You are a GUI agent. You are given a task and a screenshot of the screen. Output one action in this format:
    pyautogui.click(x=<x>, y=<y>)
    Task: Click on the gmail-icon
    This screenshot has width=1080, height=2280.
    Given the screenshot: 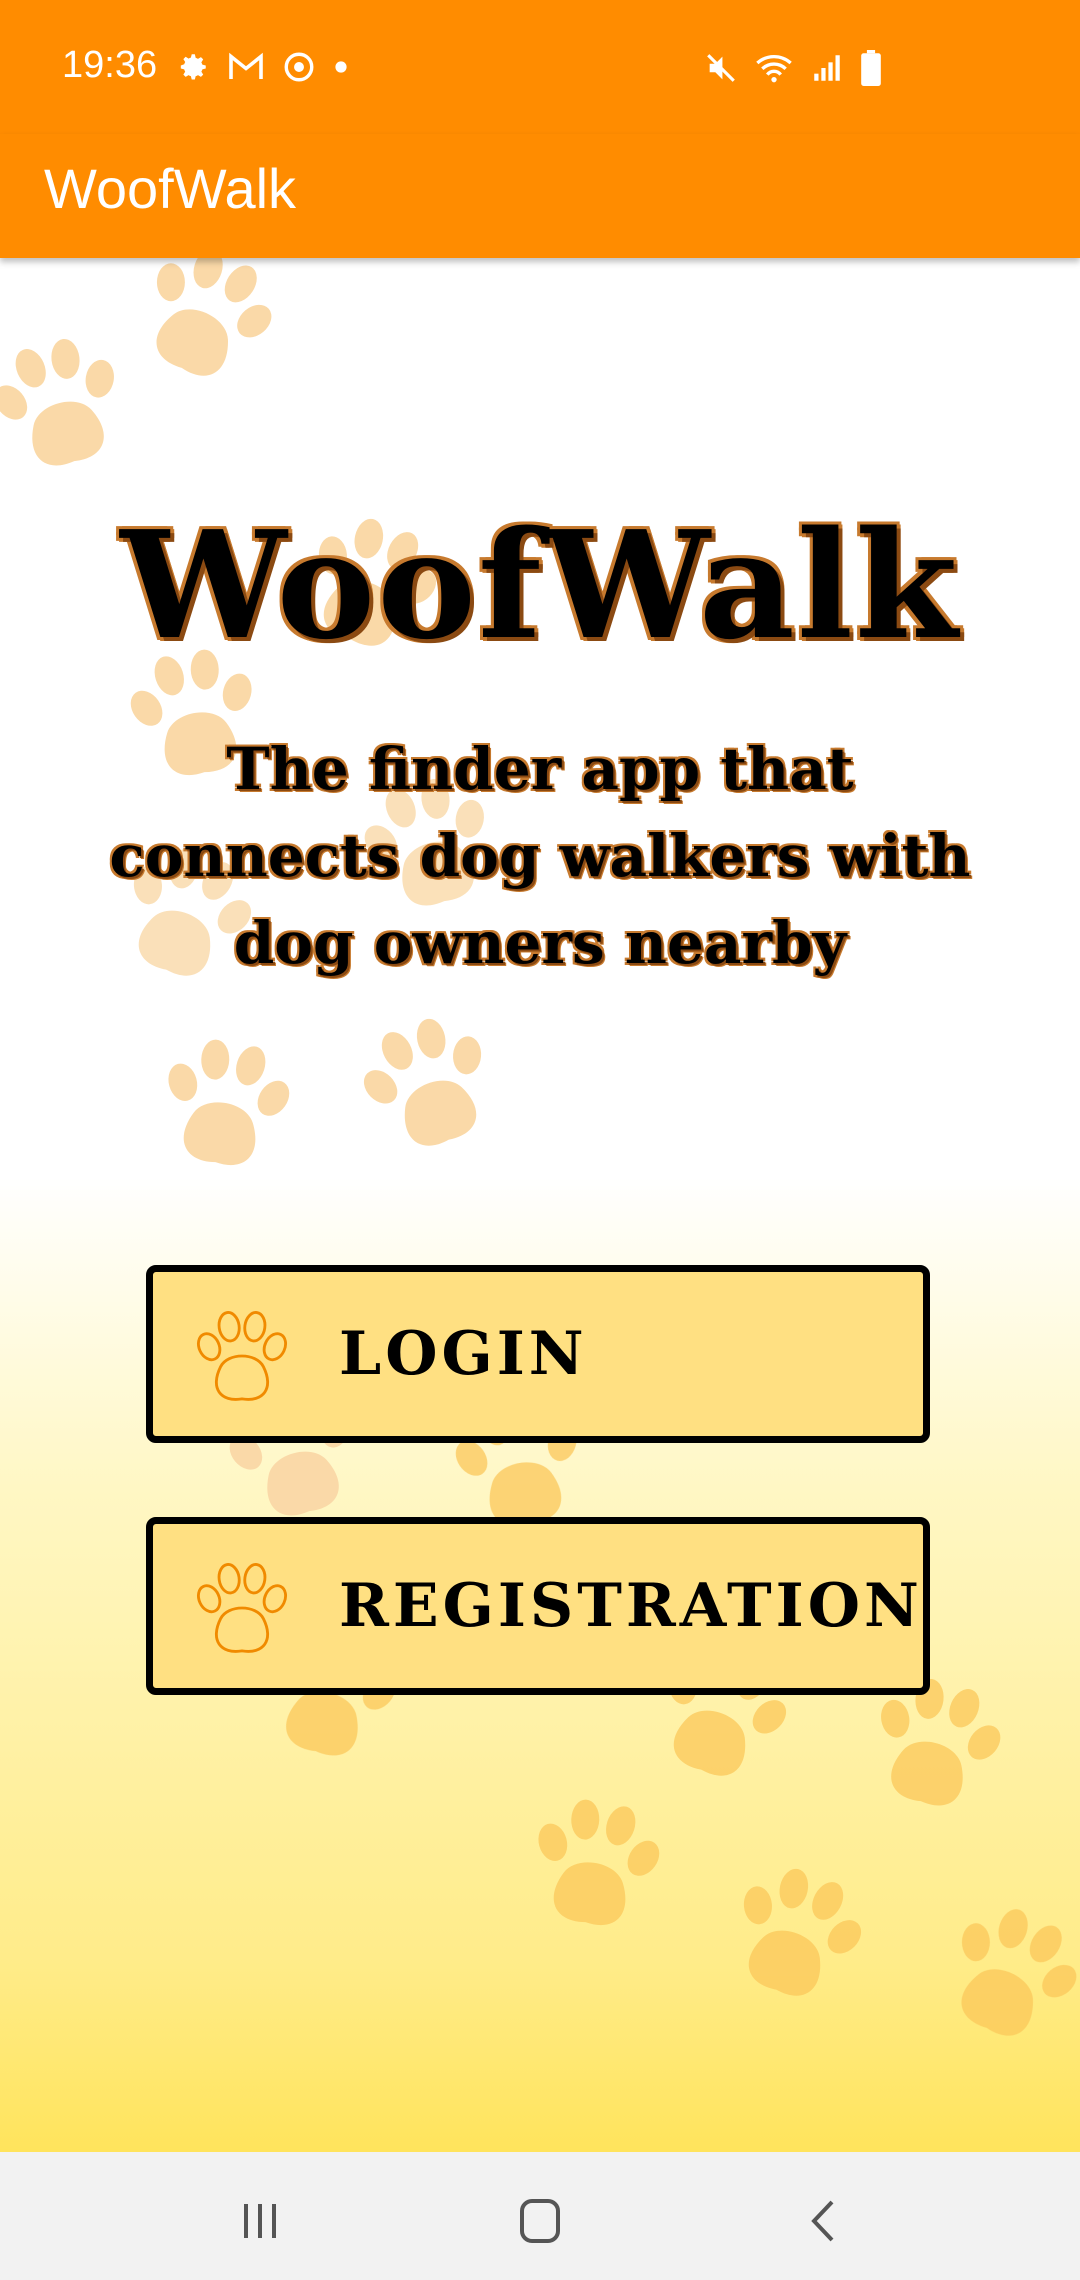 What is the action you would take?
    pyautogui.click(x=246, y=65)
    